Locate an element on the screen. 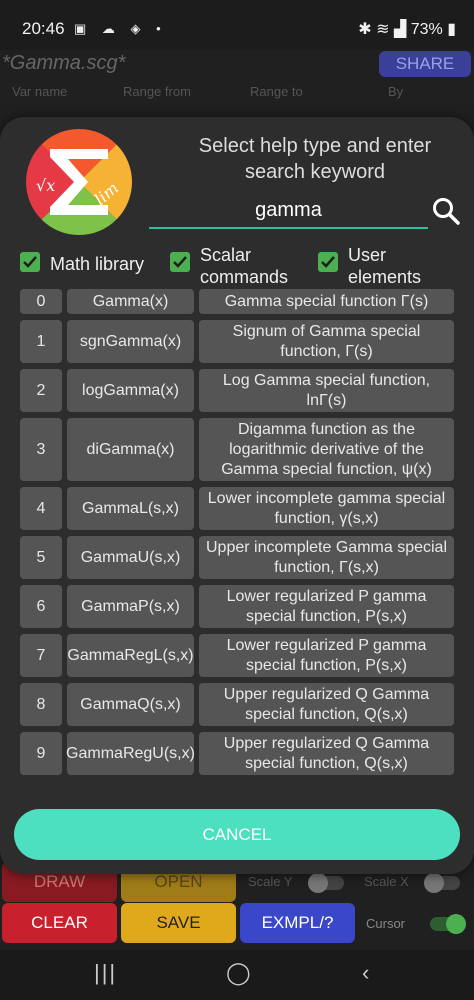  cancel-button: CANCEL is located at coordinates (237, 834).